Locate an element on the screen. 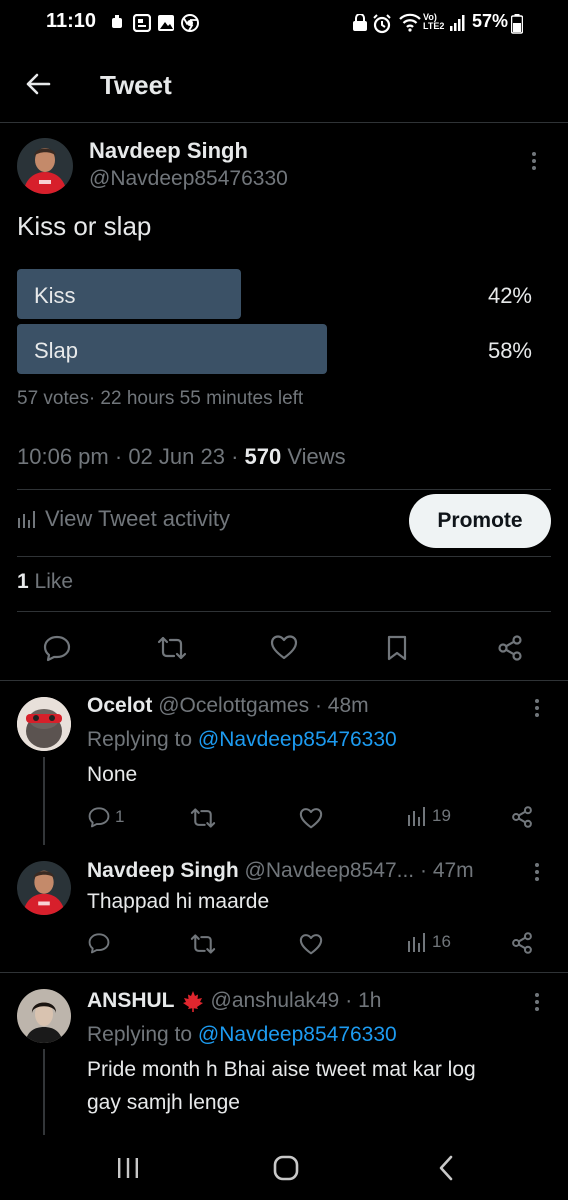 Image resolution: width=568 pixels, height=1200 pixels. author-handle: @Navdeep85476330 is located at coordinates (188, 179).